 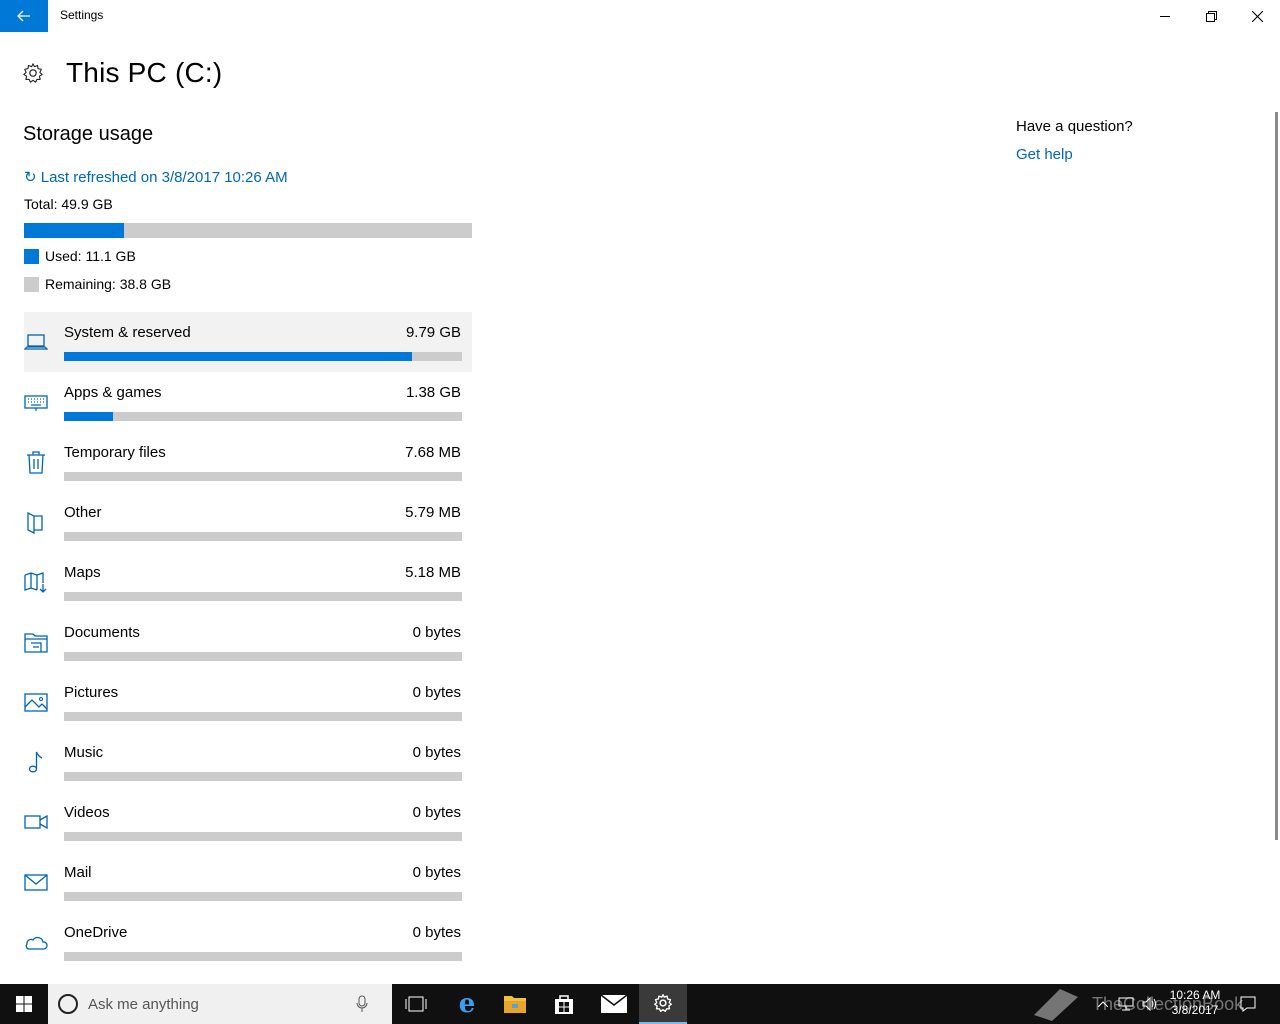 What do you see at coordinates (78, 872) in the screenshot?
I see `category-name: Mail` at bounding box center [78, 872].